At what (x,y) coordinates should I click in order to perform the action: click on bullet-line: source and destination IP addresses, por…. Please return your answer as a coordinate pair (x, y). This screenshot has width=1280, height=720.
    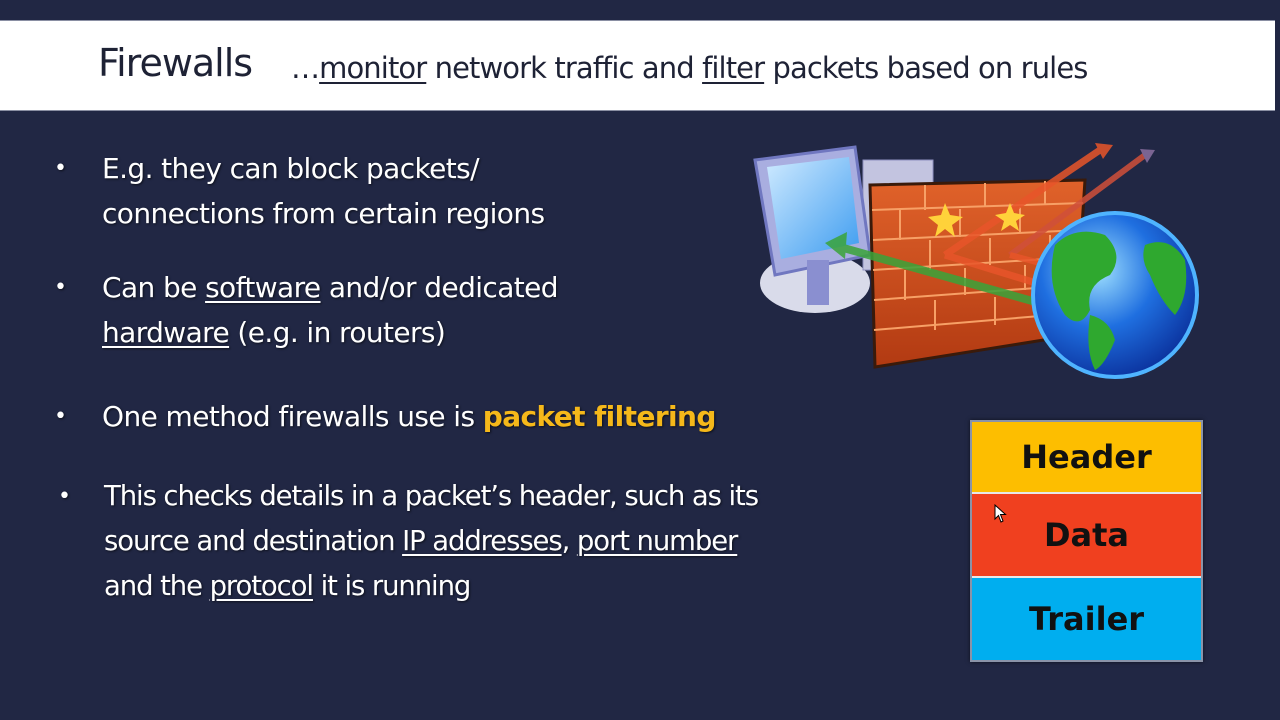
    Looking at the image, I should click on (504, 541).